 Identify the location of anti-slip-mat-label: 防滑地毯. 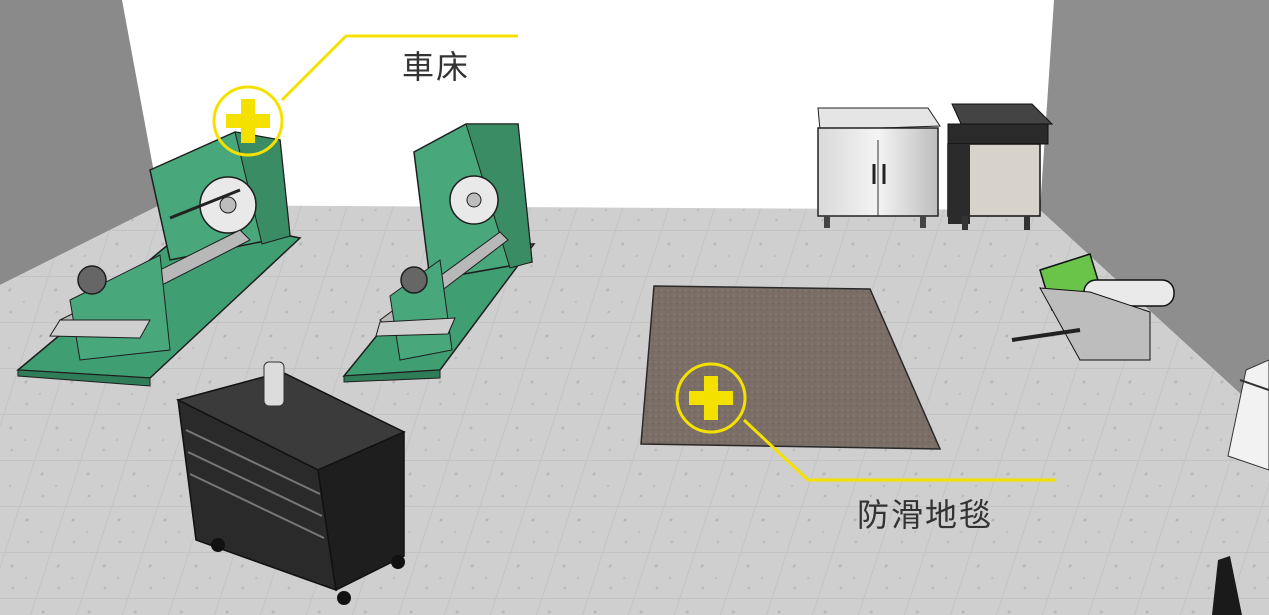
(925, 515).